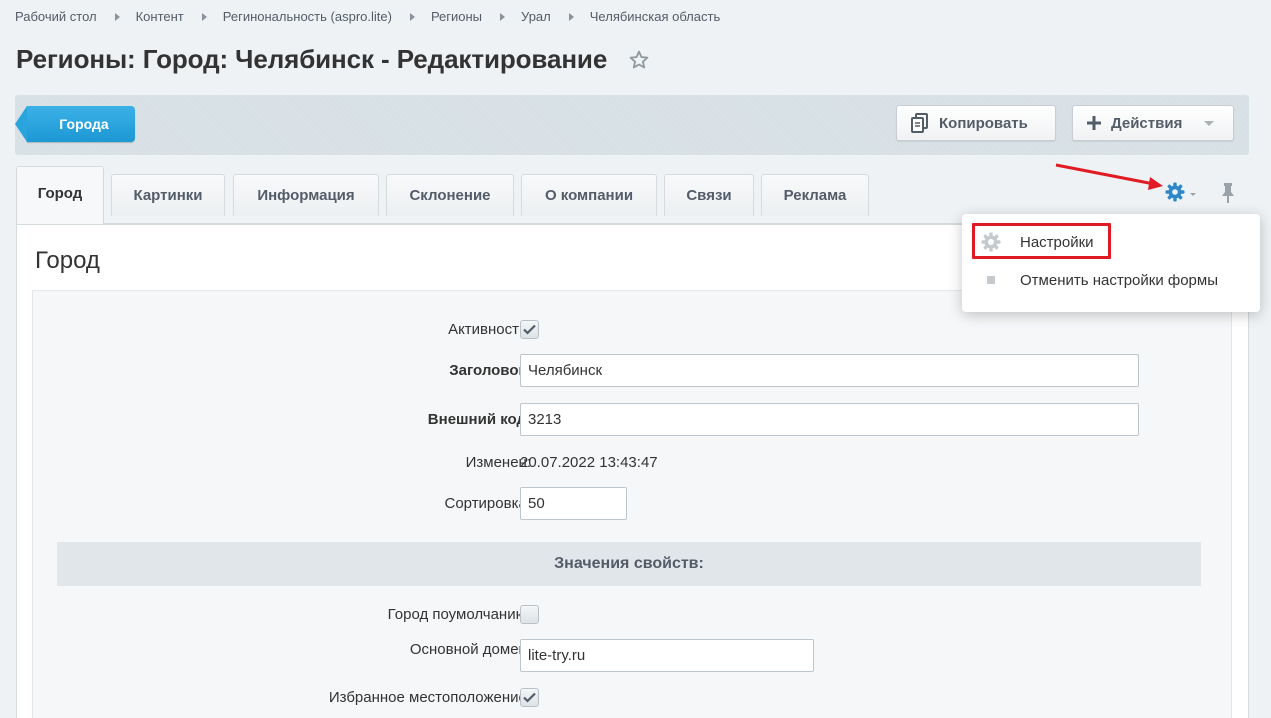 Image resolution: width=1271 pixels, height=718 pixels. I want to click on settings-dropdown-menu: Настройки Отменить настройки формы, so click(1111, 263).